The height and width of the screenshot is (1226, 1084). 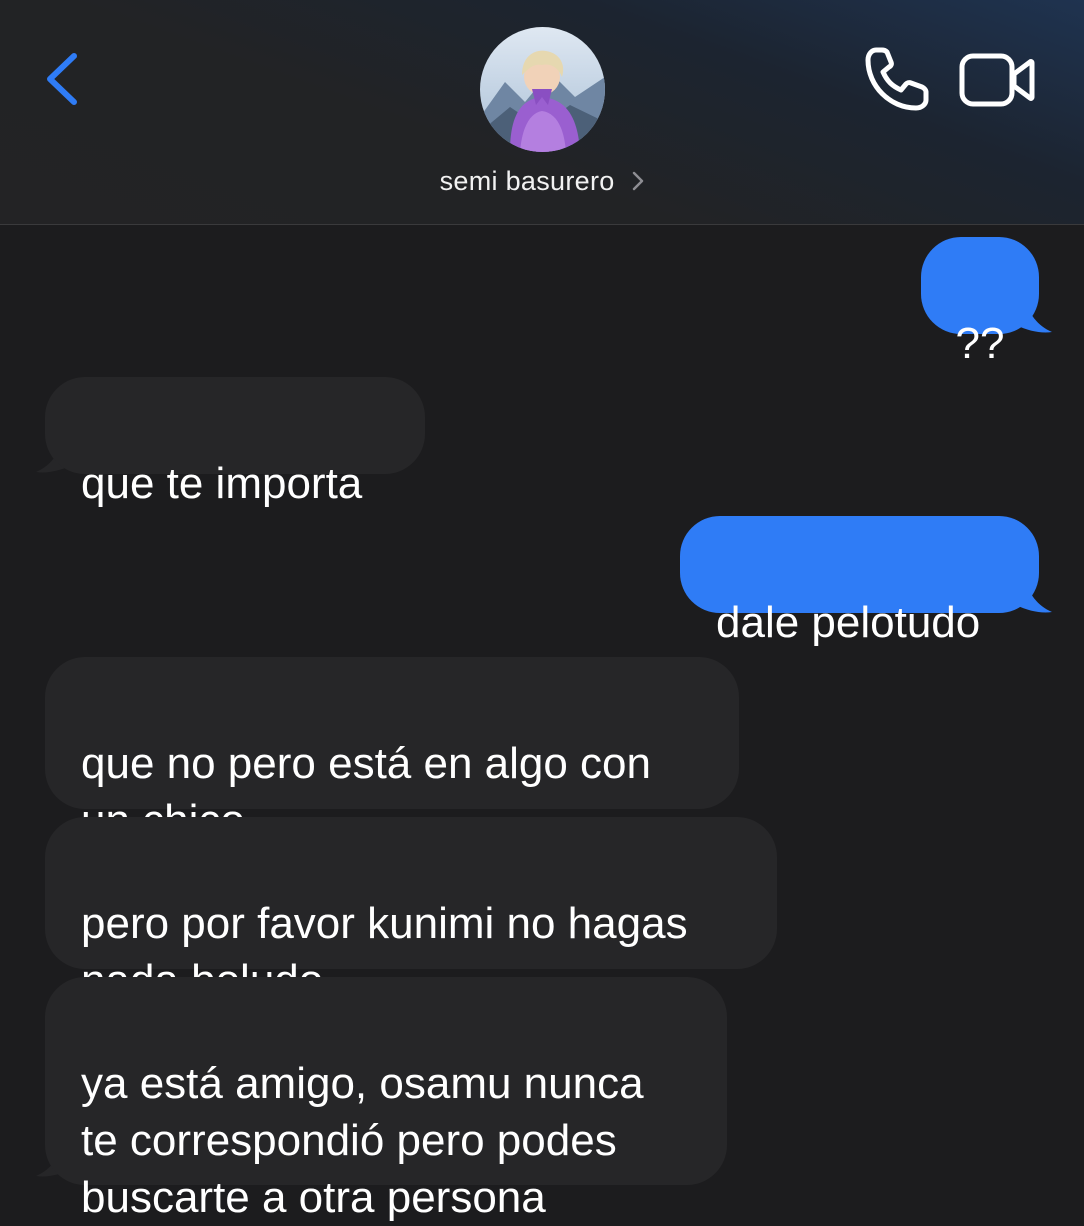 I want to click on contact-avatar, so click(x=542, y=89).